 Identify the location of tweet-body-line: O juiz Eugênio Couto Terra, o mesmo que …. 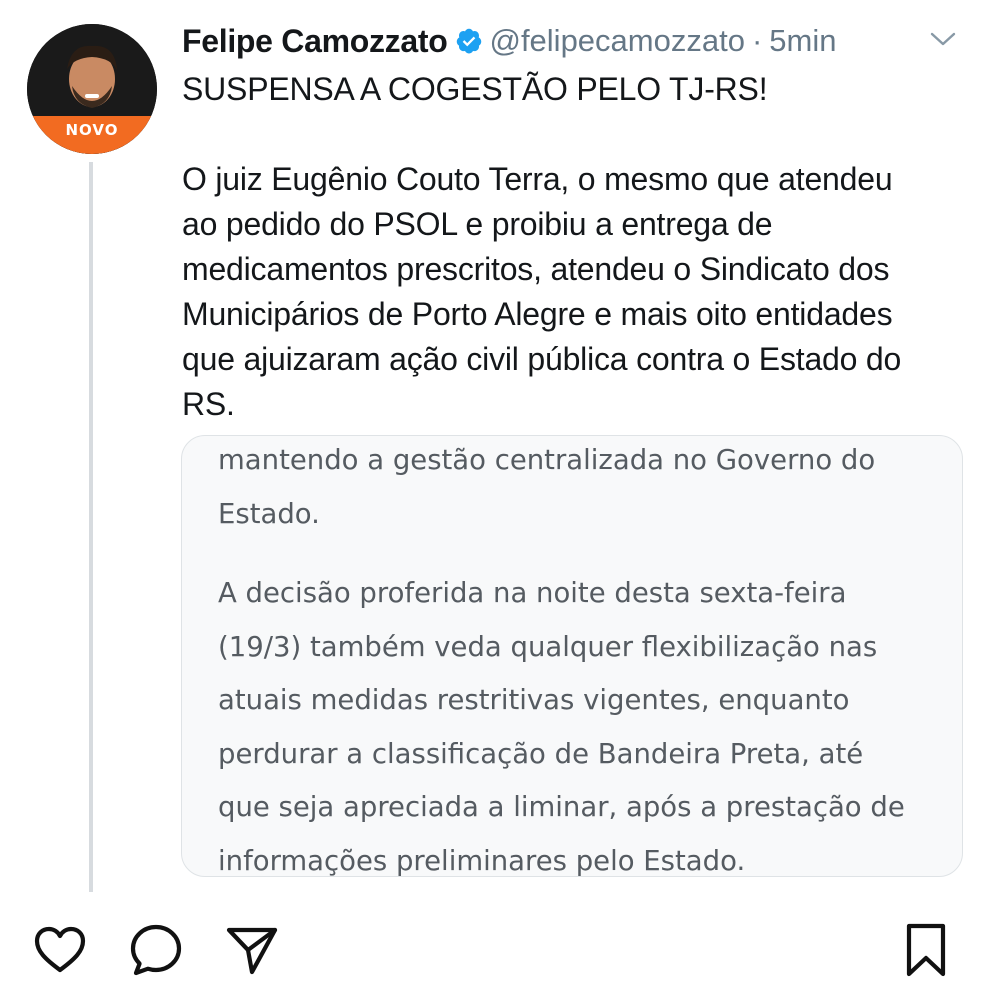
(537, 179).